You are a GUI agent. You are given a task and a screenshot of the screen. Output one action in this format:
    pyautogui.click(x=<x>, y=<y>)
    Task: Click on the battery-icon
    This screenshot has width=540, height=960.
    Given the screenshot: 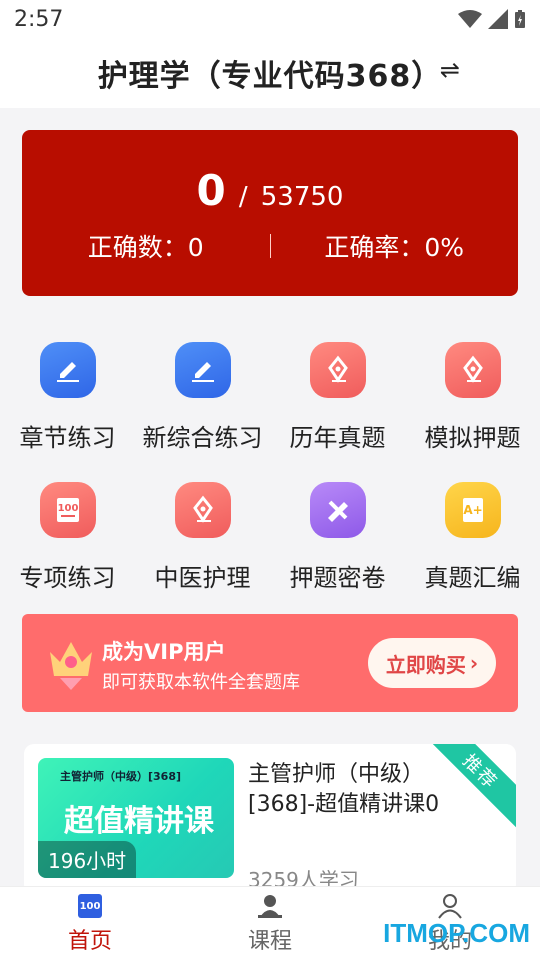 What is the action you would take?
    pyautogui.click(x=520, y=19)
    